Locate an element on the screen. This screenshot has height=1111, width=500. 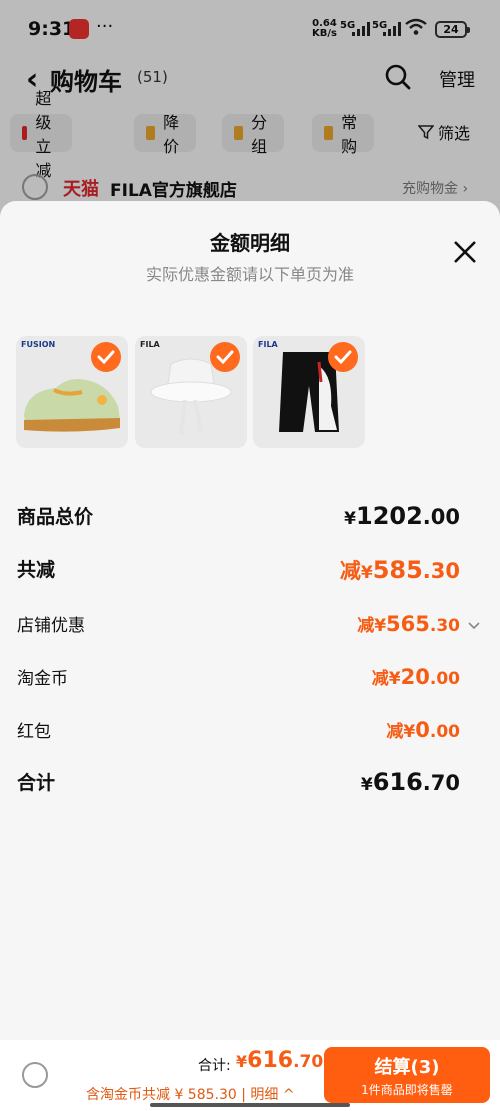
hongbao-label: 红包 is located at coordinates (34, 732).